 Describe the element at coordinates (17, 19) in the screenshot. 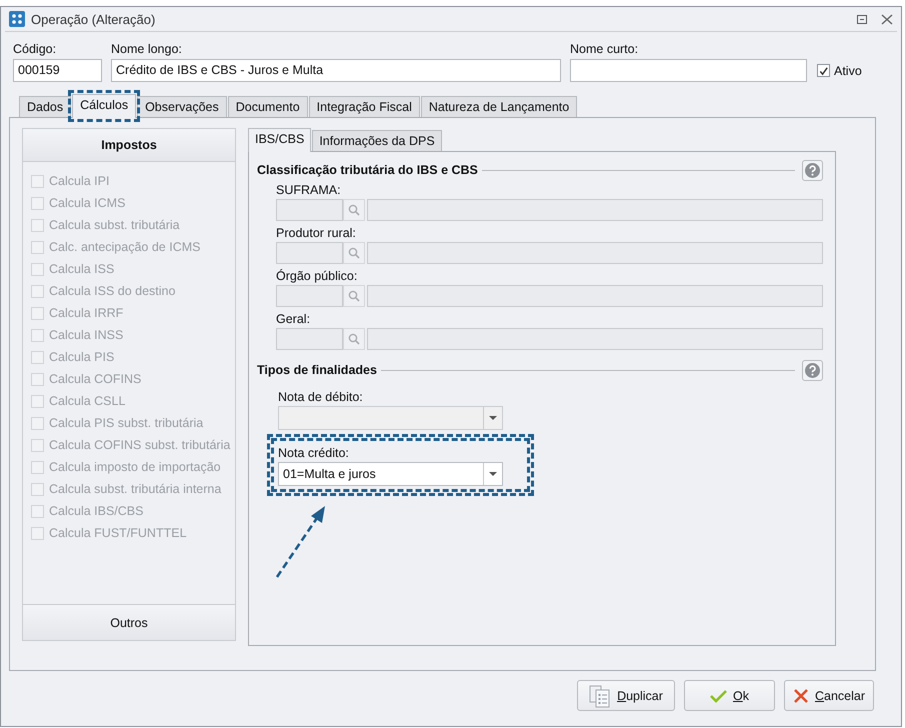

I see `app-icon` at that location.